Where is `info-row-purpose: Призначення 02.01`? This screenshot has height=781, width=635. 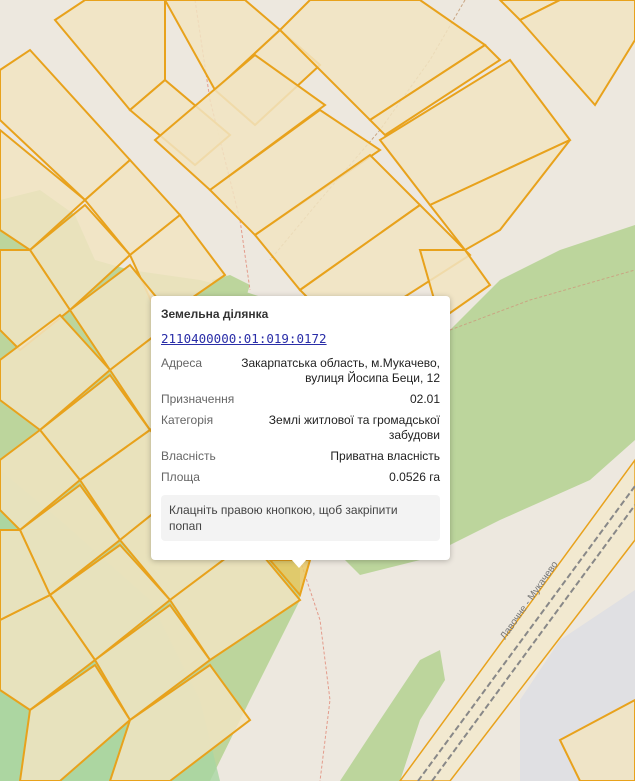
info-row-purpose: Призначення 02.01 is located at coordinates (300, 399).